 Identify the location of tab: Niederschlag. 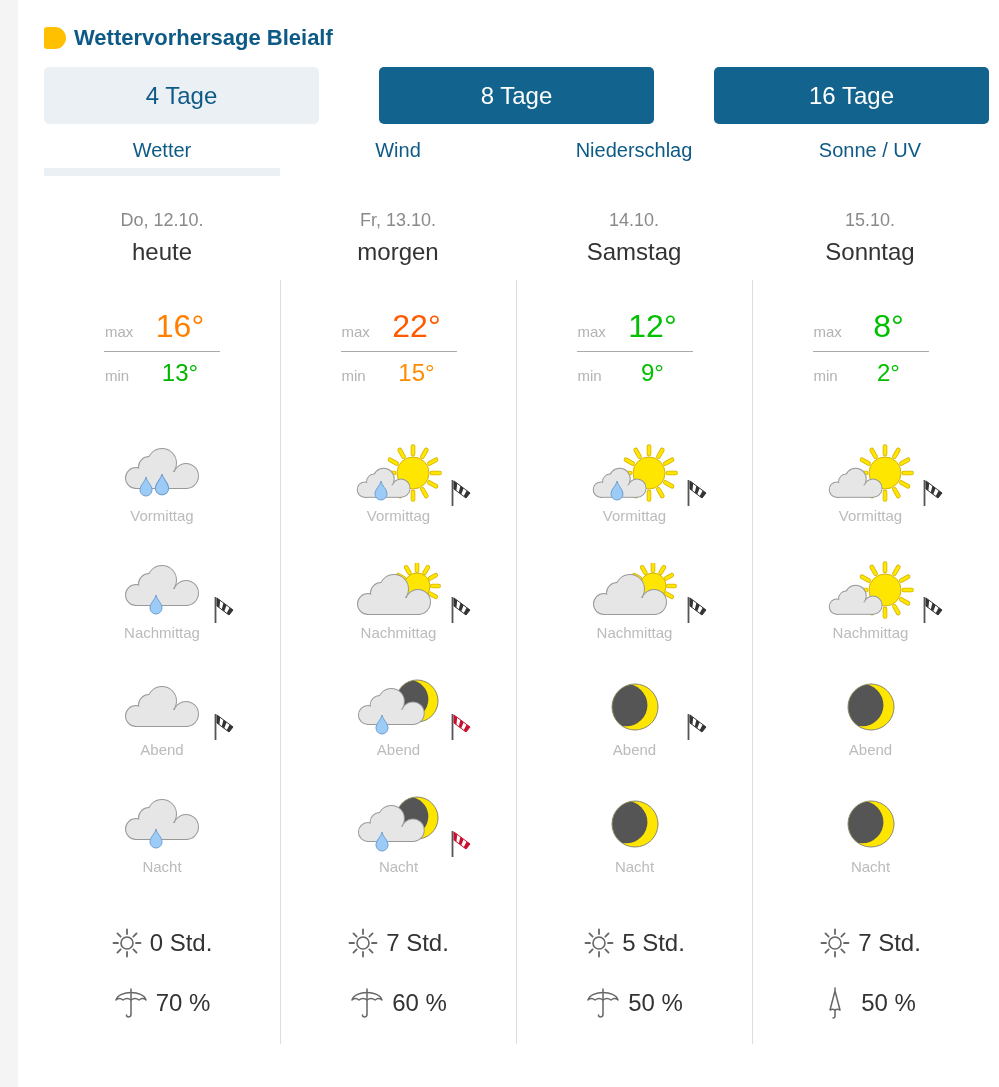
(634, 151).